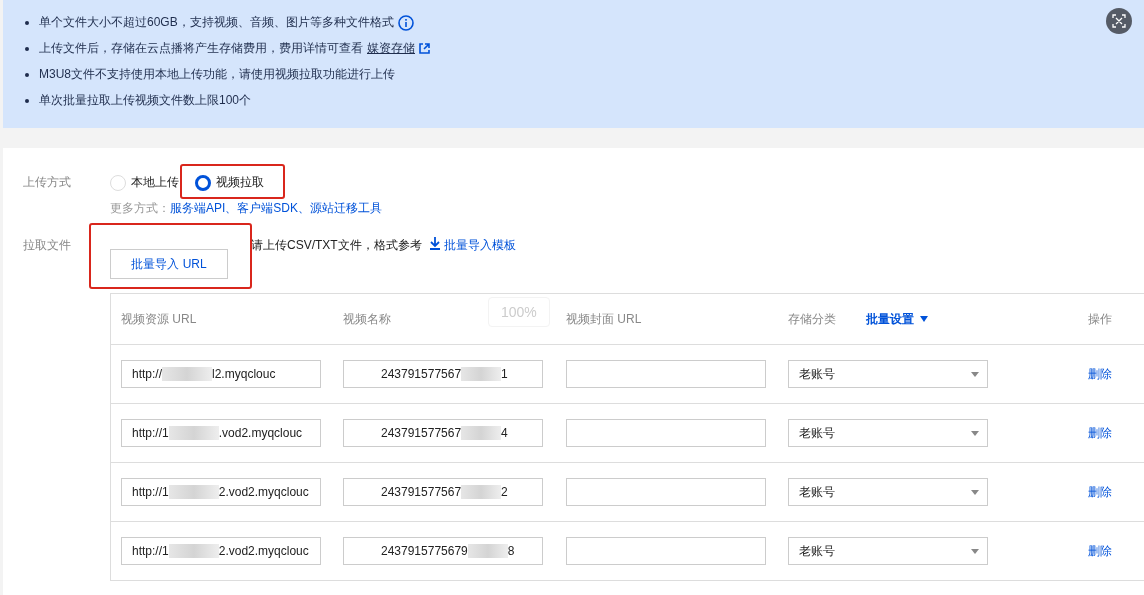 Image resolution: width=1144 pixels, height=595 pixels. I want to click on name-field: 243791577567 2, so click(443, 492).